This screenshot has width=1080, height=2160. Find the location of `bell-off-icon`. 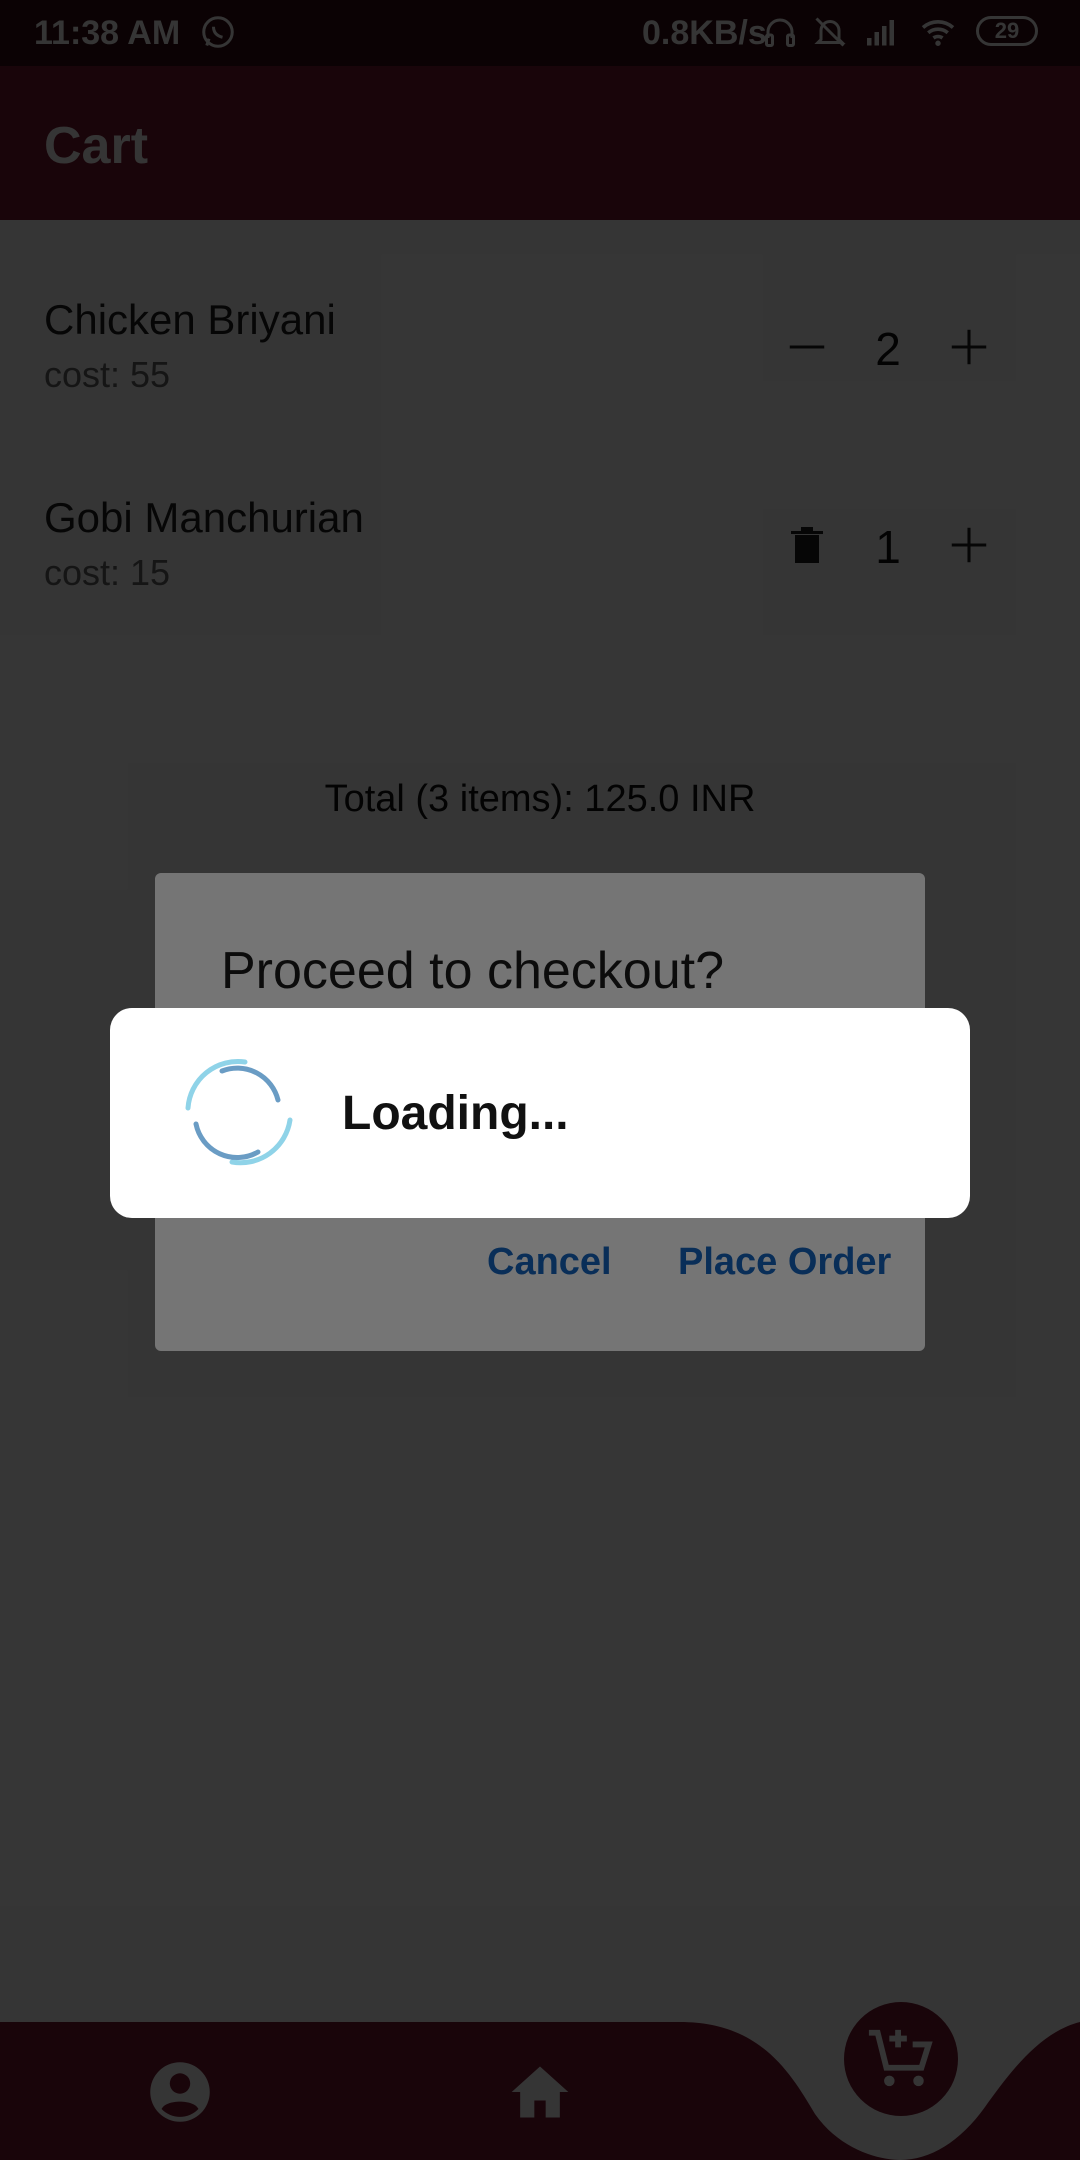

bell-off-icon is located at coordinates (830, 32).